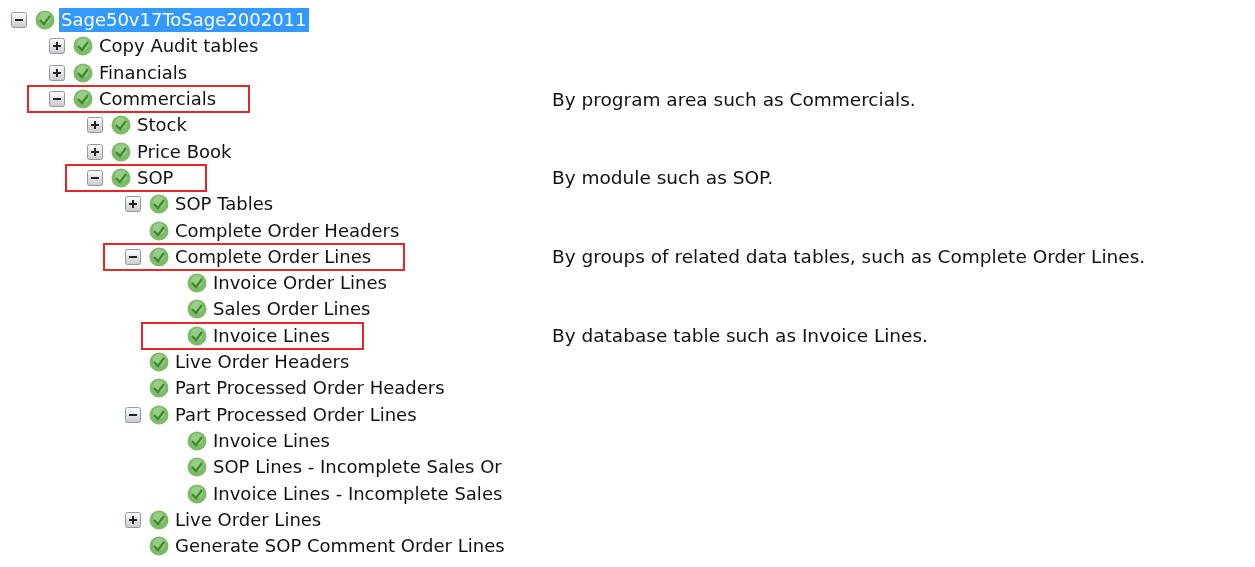 This screenshot has height=567, width=1255. I want to click on tree-item: Stock, so click(162, 125).